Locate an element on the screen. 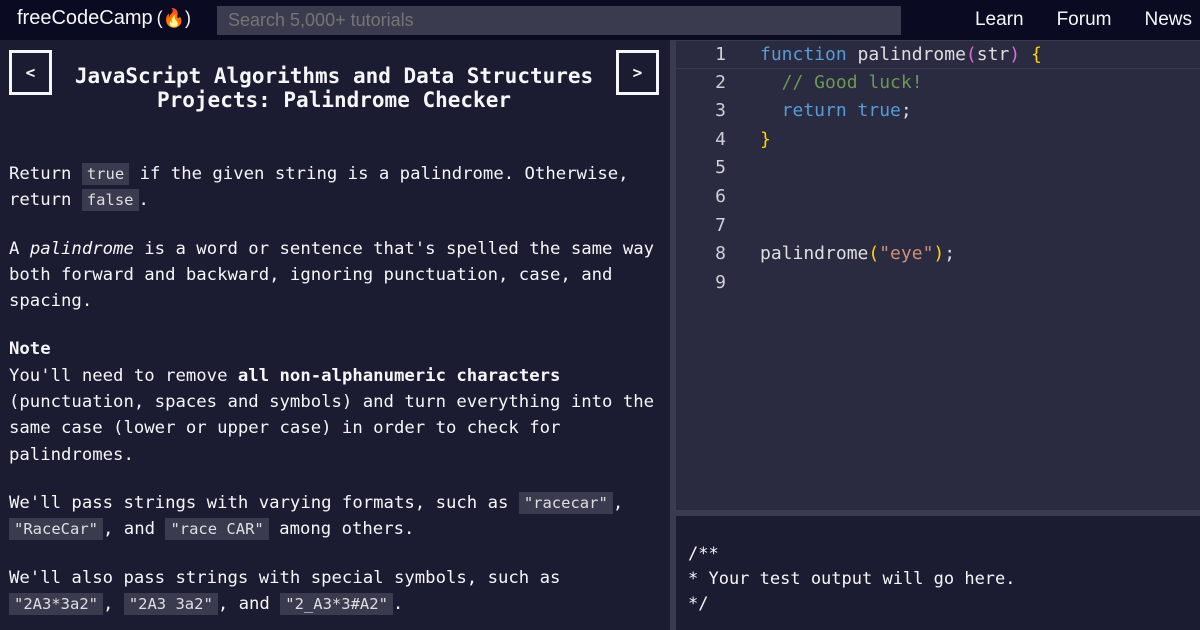  editor-line: 1 function palindrome(str) { is located at coordinates (938, 54).